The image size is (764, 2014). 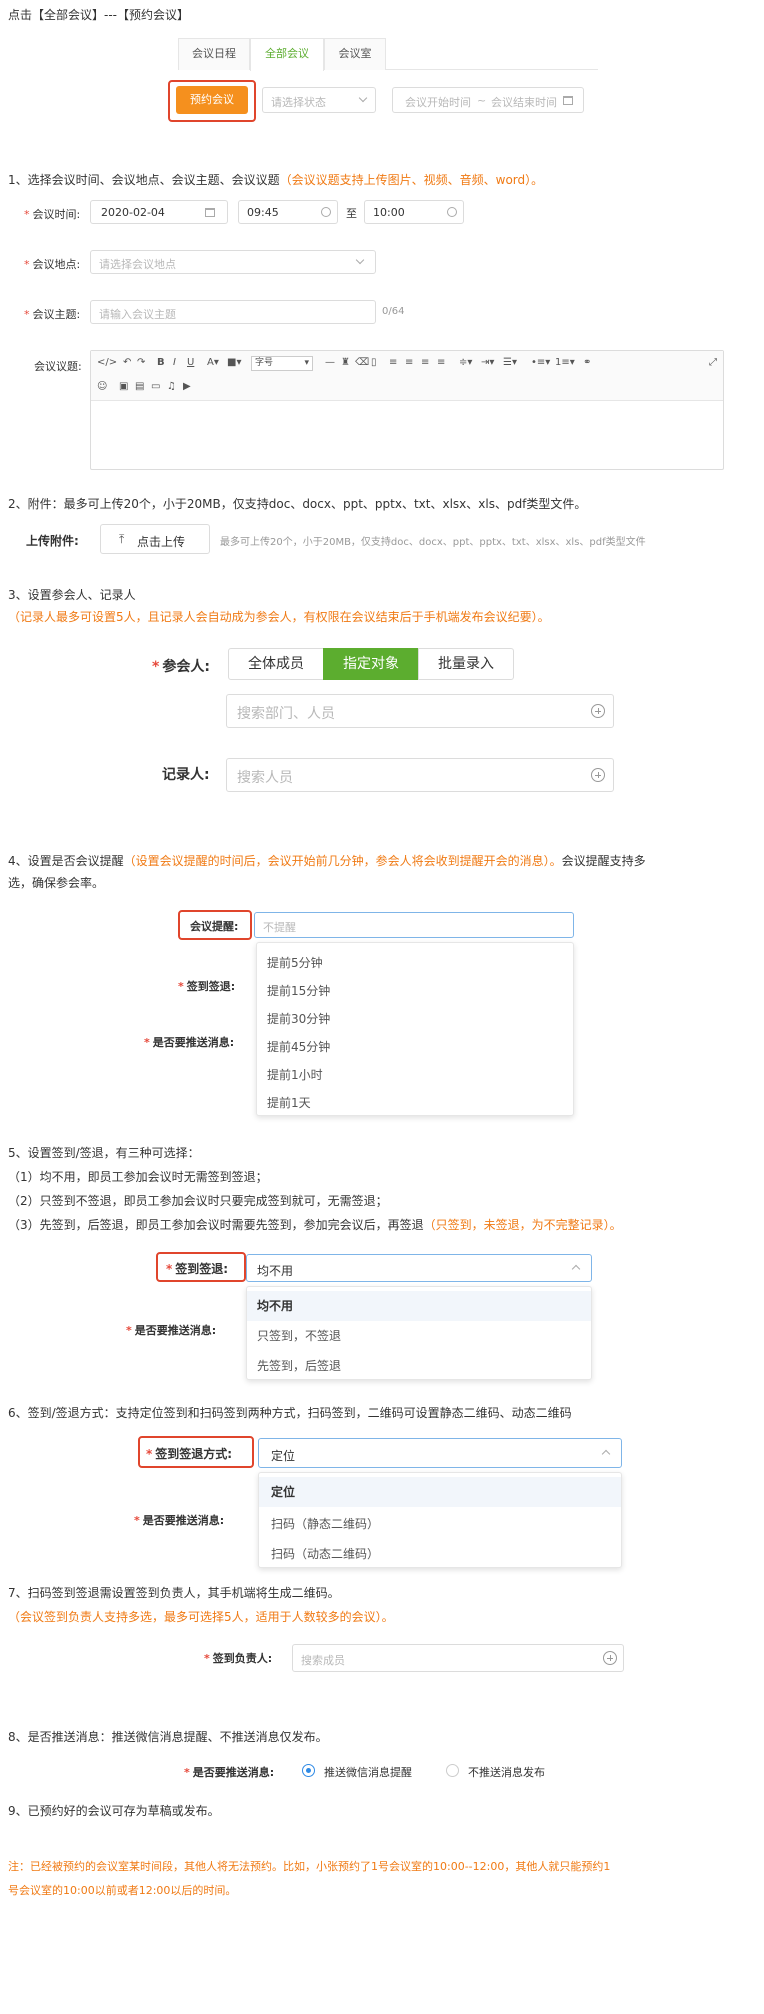 I want to click on align-right-icon: ≡, so click(x=425, y=363).